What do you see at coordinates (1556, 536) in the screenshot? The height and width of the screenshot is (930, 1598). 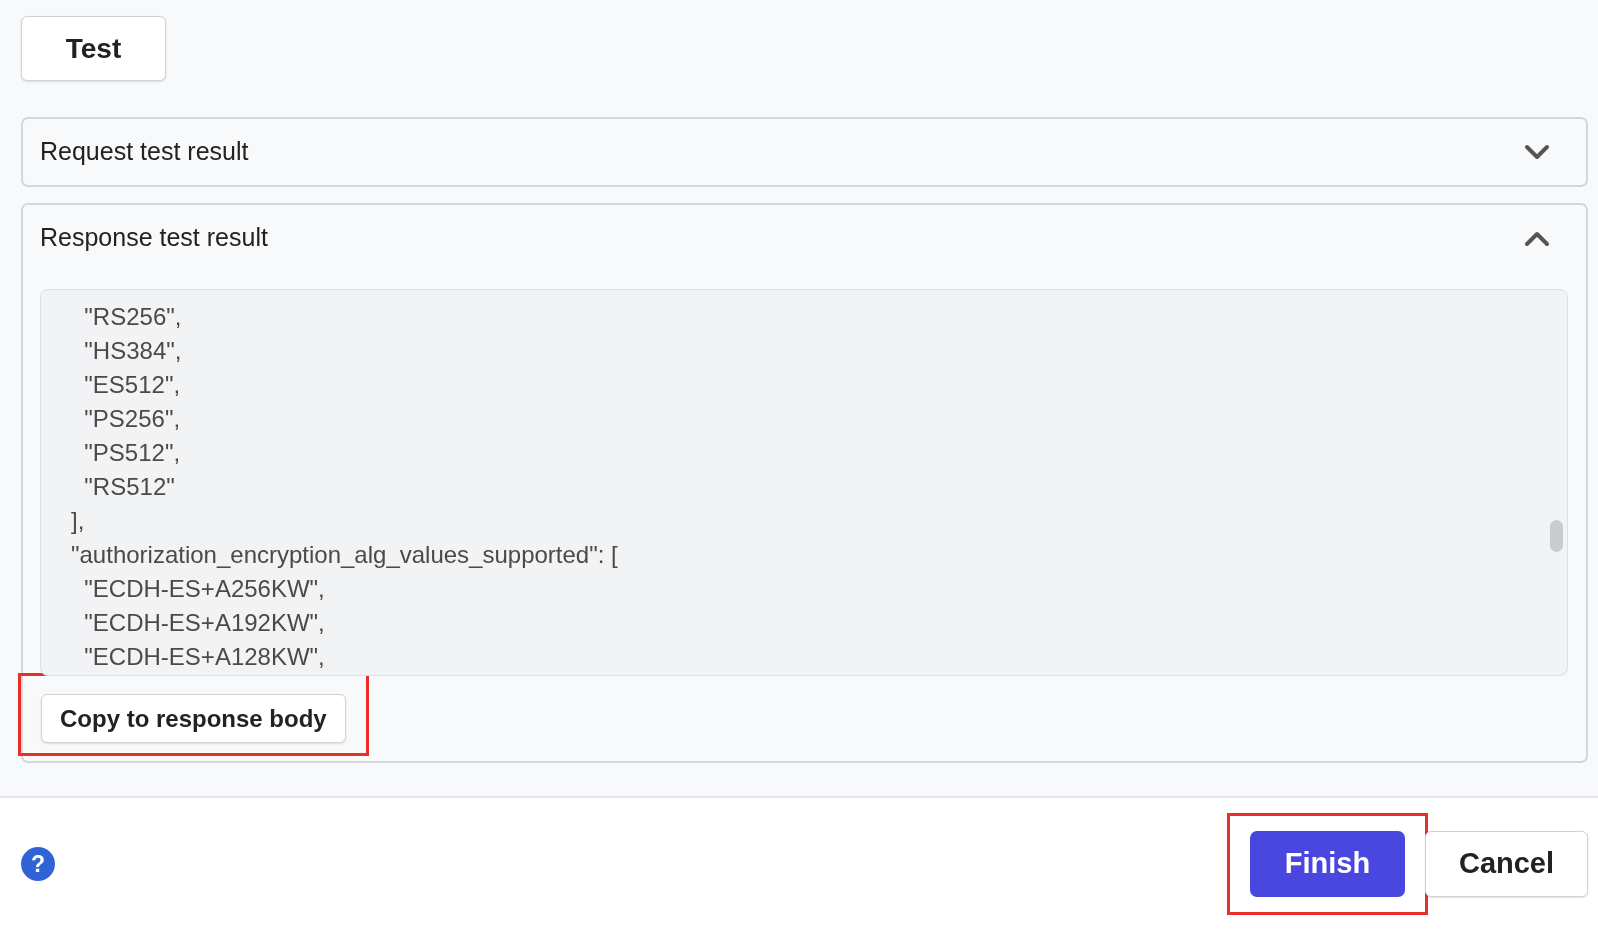 I see `scrollbar-thumb` at bounding box center [1556, 536].